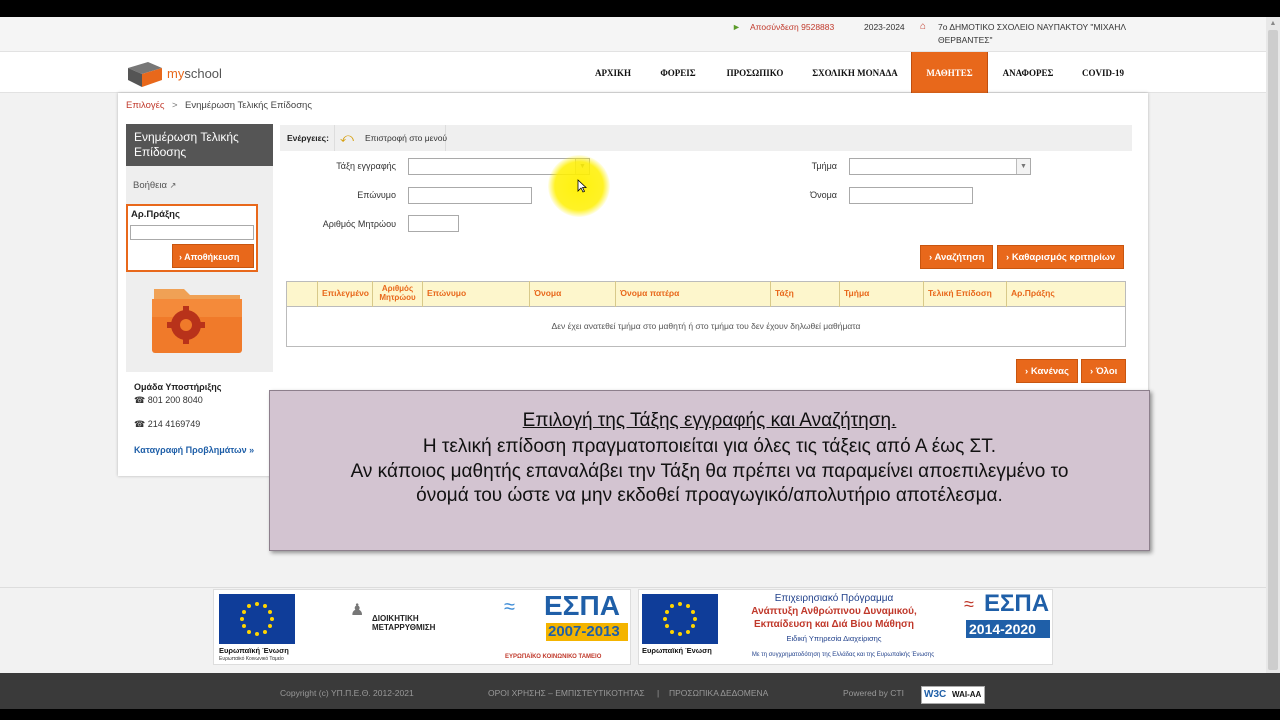 The width and height of the screenshot is (1280, 720). Describe the element at coordinates (677, 650) in the screenshot. I see `eu-label-2: Ευρωπαϊκή Ένωση` at that location.